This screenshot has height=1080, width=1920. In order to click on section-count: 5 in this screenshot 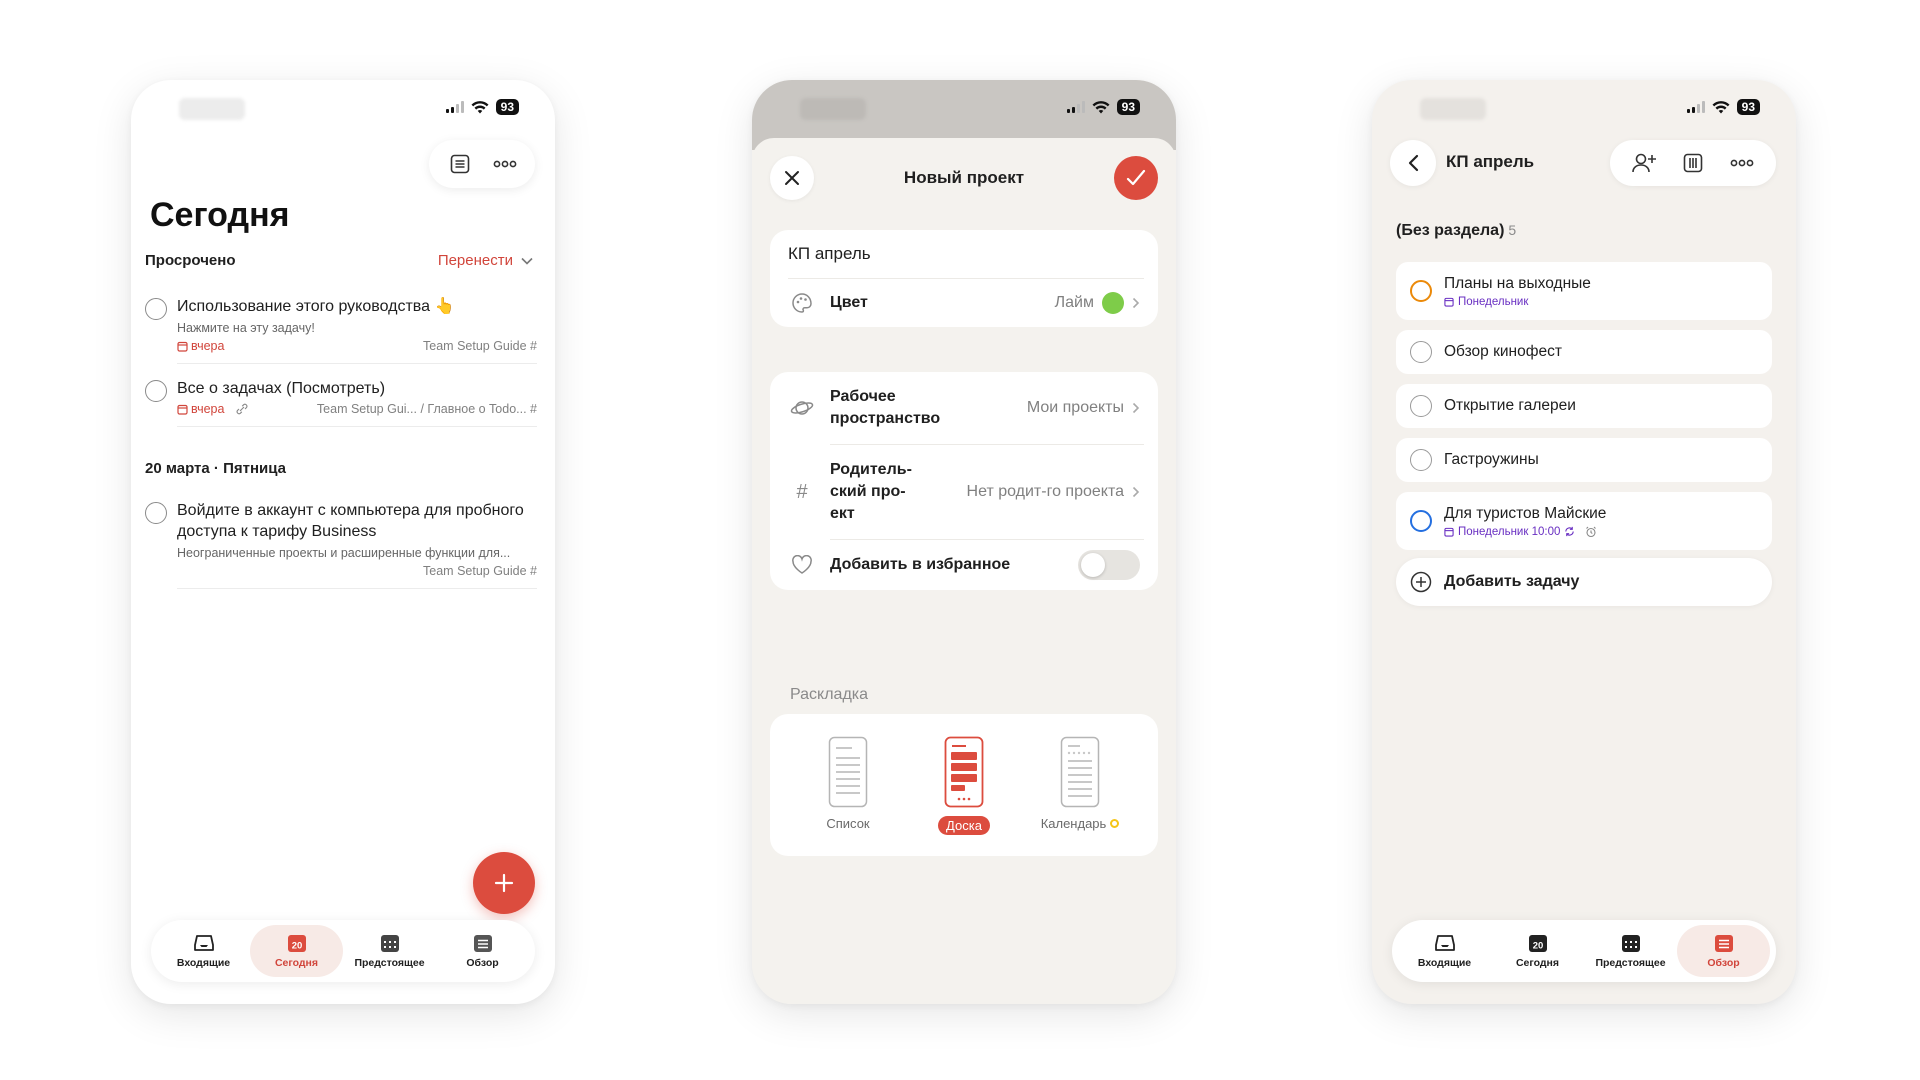, I will do `click(1512, 230)`.